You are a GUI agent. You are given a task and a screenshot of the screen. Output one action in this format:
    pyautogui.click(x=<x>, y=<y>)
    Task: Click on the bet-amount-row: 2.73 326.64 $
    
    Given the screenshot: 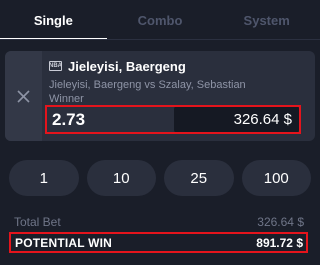 What is the action you would take?
    pyautogui.click(x=173, y=119)
    